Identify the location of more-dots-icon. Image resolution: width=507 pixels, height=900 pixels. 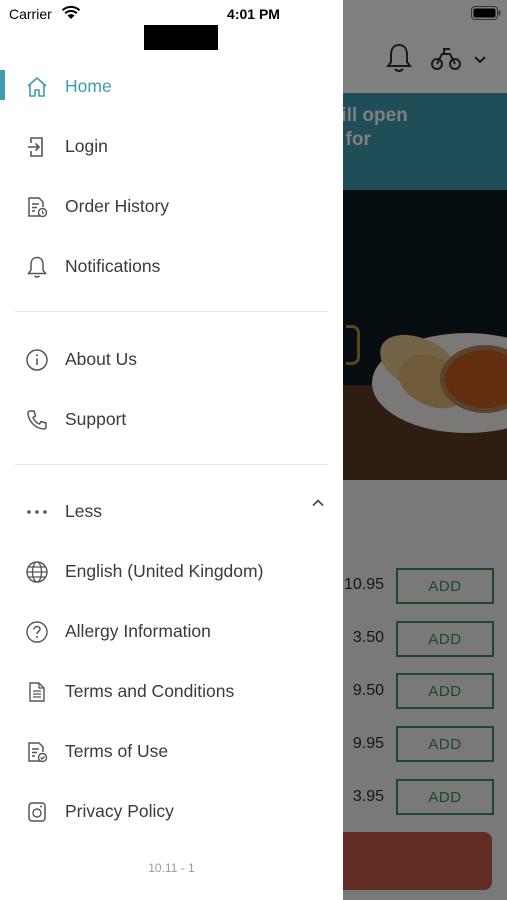
(37, 512).